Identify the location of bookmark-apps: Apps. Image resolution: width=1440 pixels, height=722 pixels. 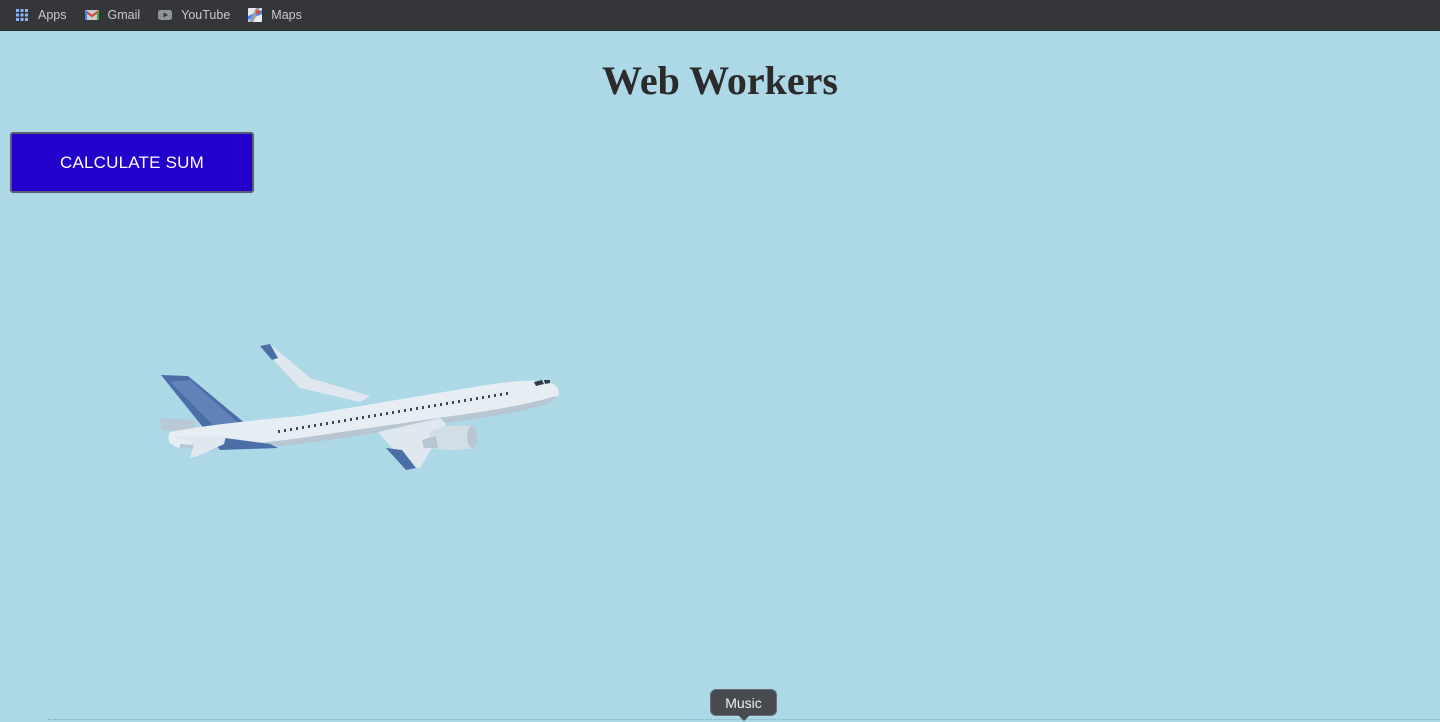
(40, 15).